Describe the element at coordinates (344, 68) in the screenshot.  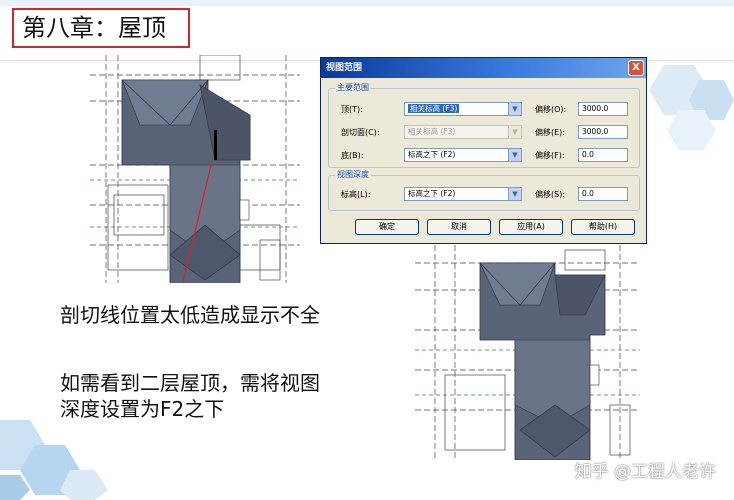
I see `dialog-title: 视图范围` at that location.